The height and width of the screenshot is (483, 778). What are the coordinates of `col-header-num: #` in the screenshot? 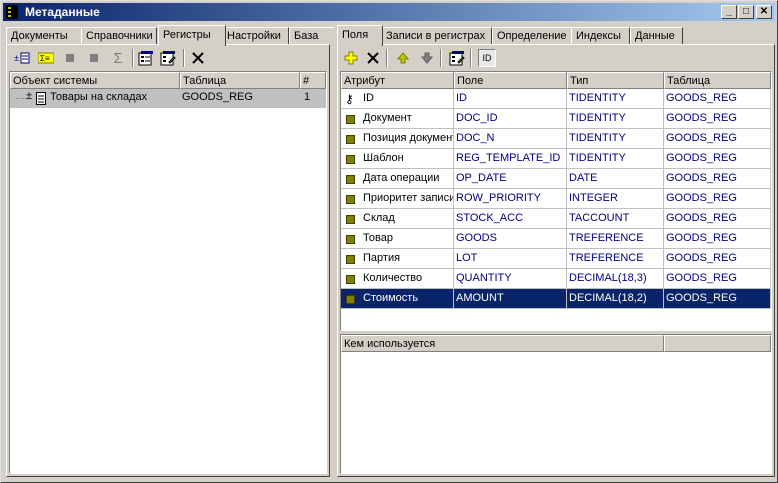 It's located at (313, 80).